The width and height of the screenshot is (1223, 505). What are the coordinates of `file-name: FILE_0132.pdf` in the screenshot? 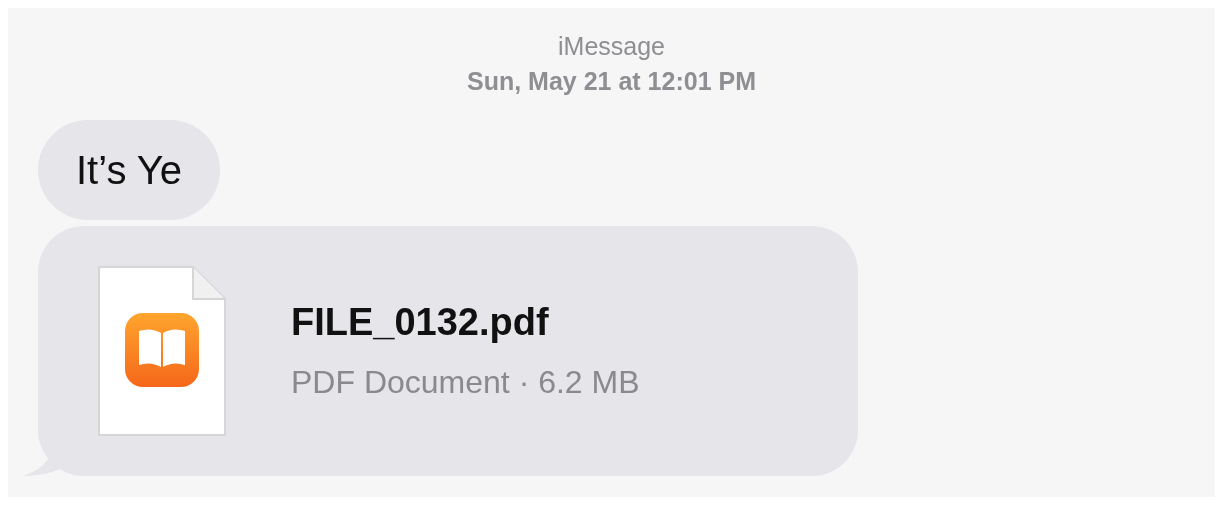 It's located at (420, 322).